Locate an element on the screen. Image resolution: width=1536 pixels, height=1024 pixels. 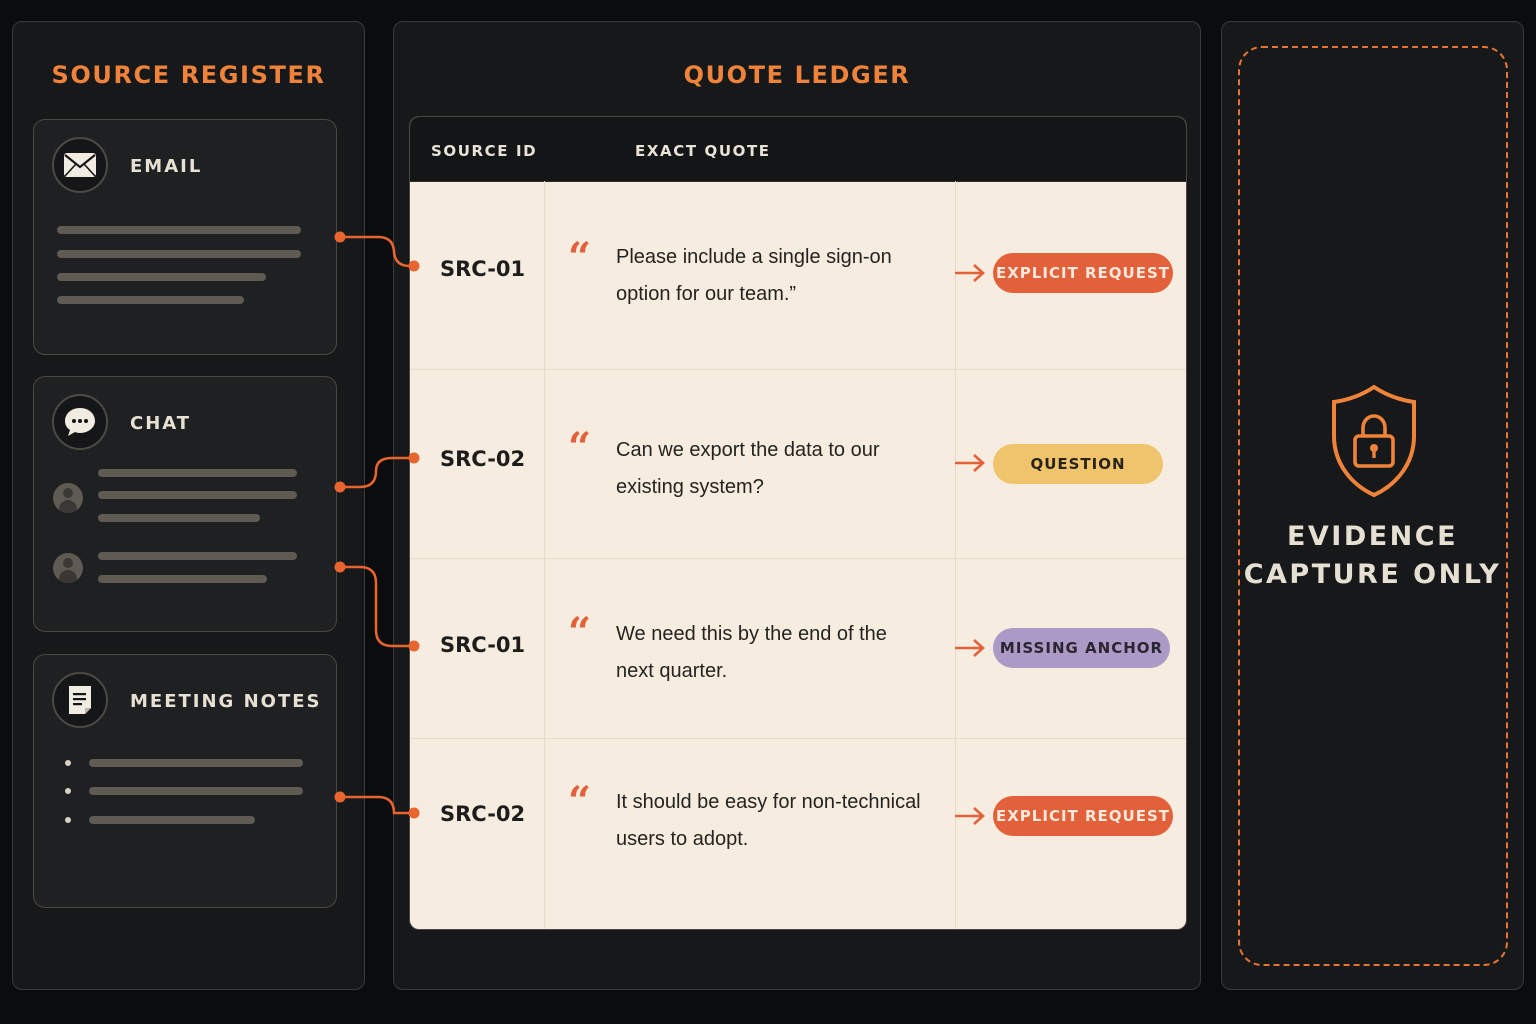
source-card-chat: CHAT is located at coordinates (185, 504).